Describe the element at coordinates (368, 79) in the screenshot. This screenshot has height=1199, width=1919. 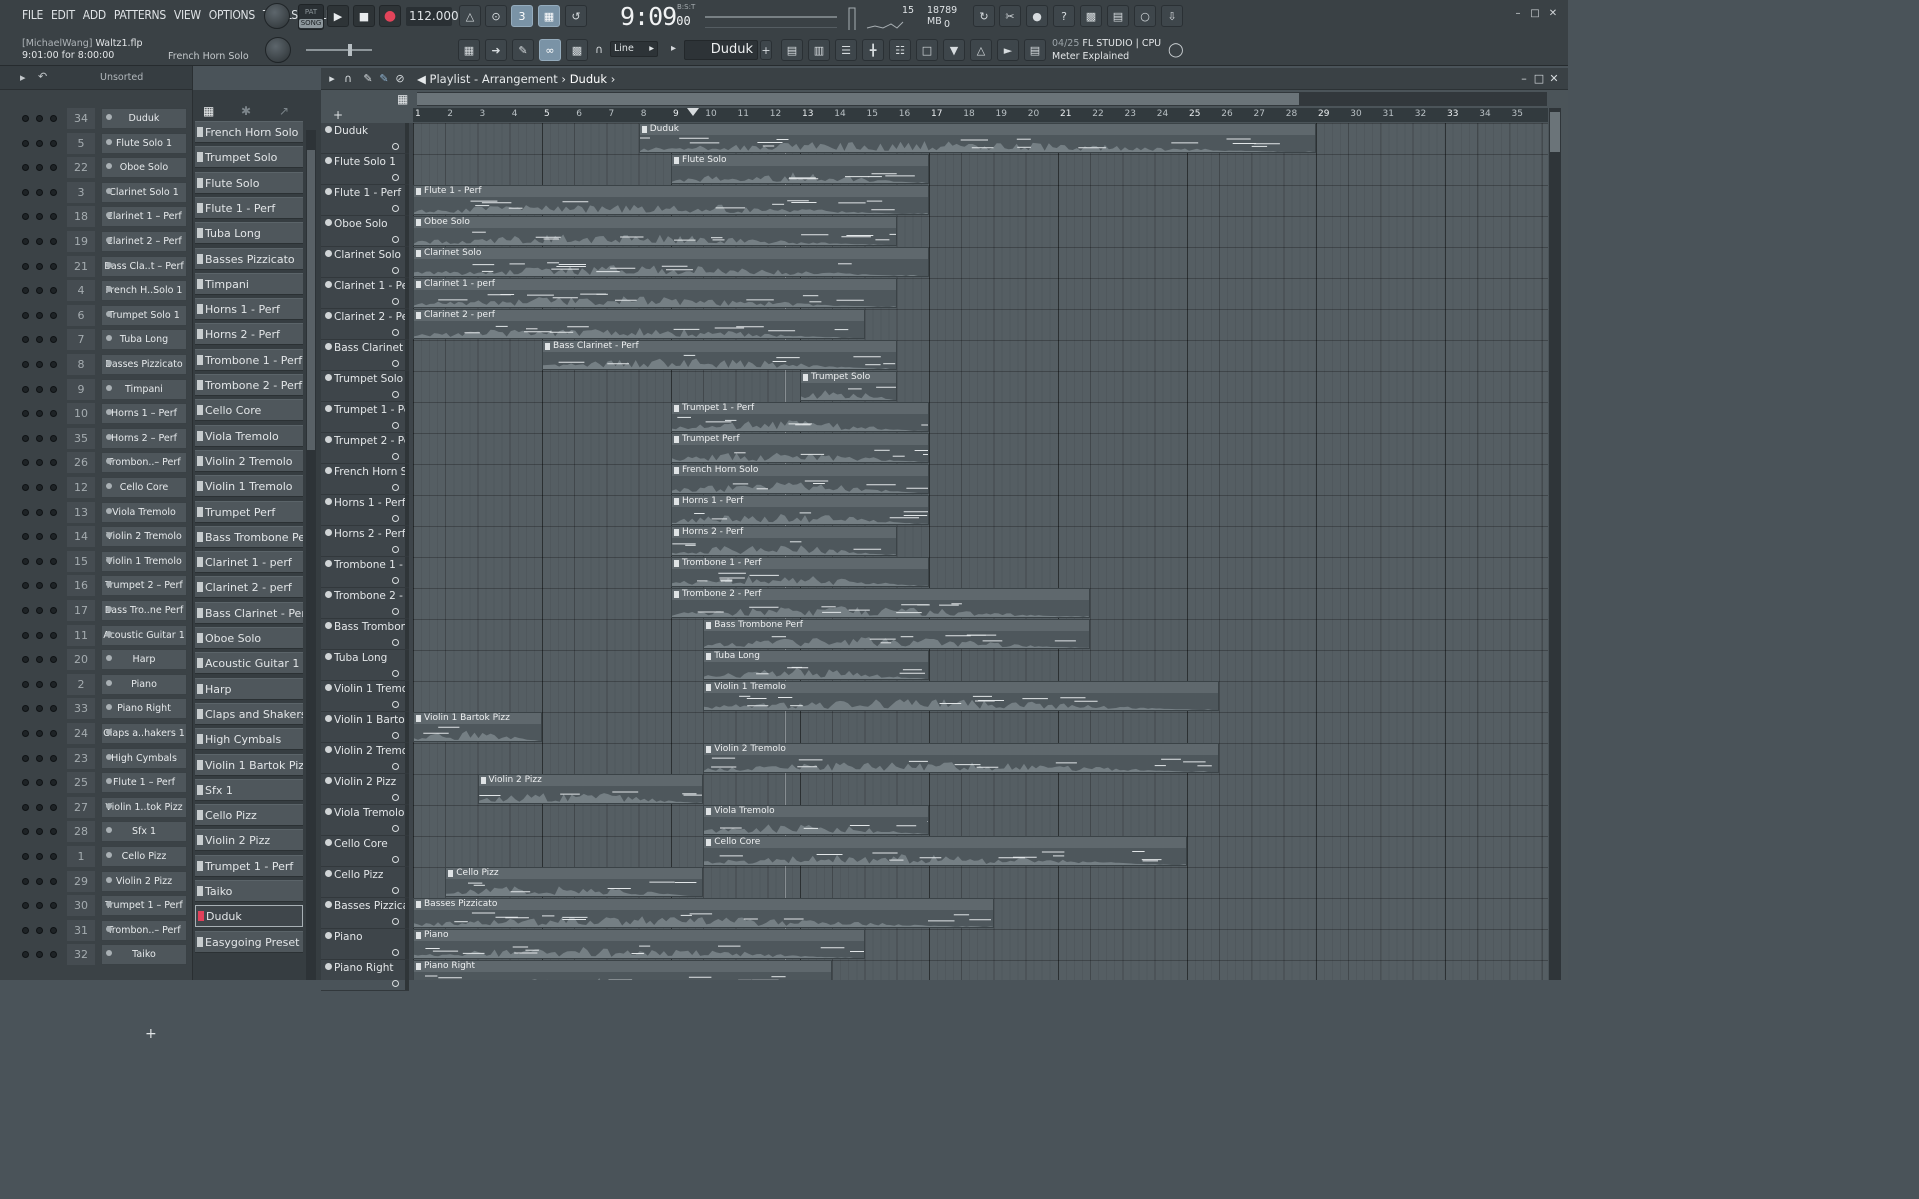
I see `draw-tool-icon: ✎` at that location.